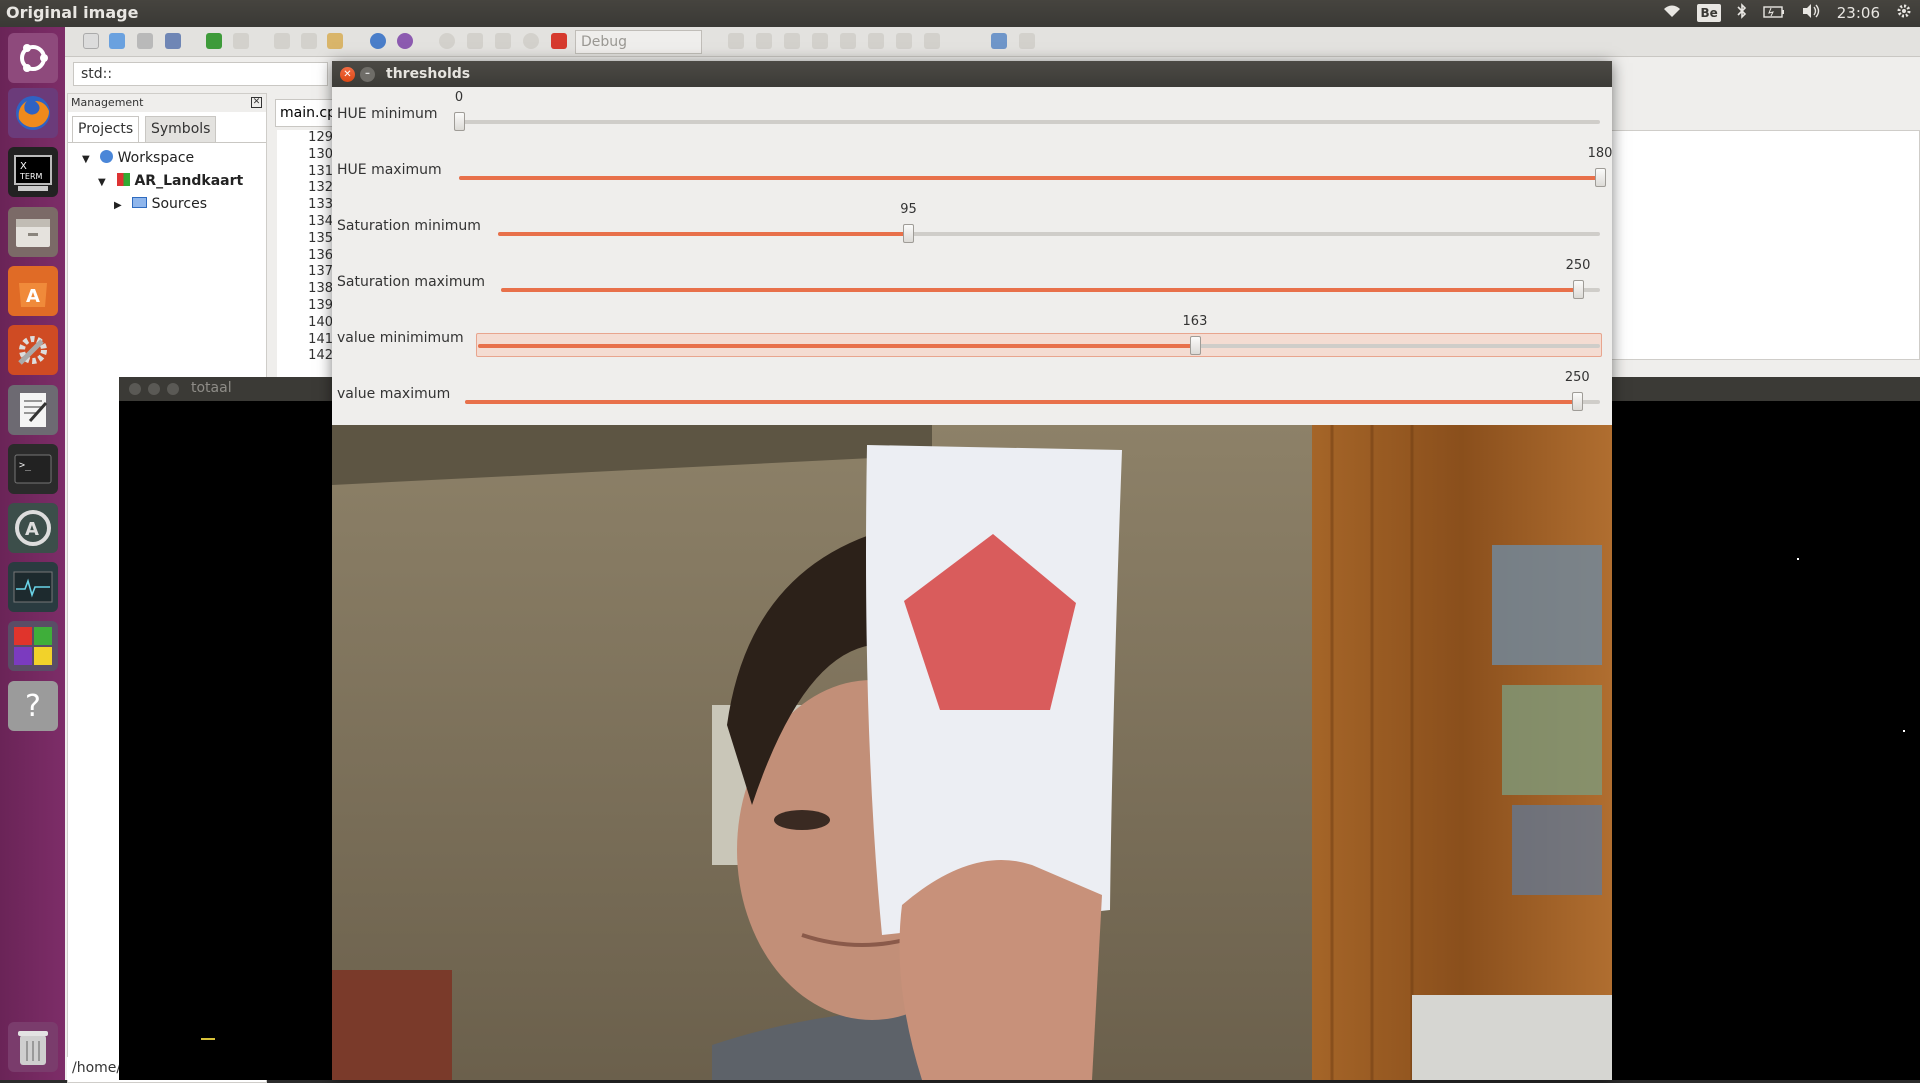  I want to click on text-editor-icon, so click(33, 410).